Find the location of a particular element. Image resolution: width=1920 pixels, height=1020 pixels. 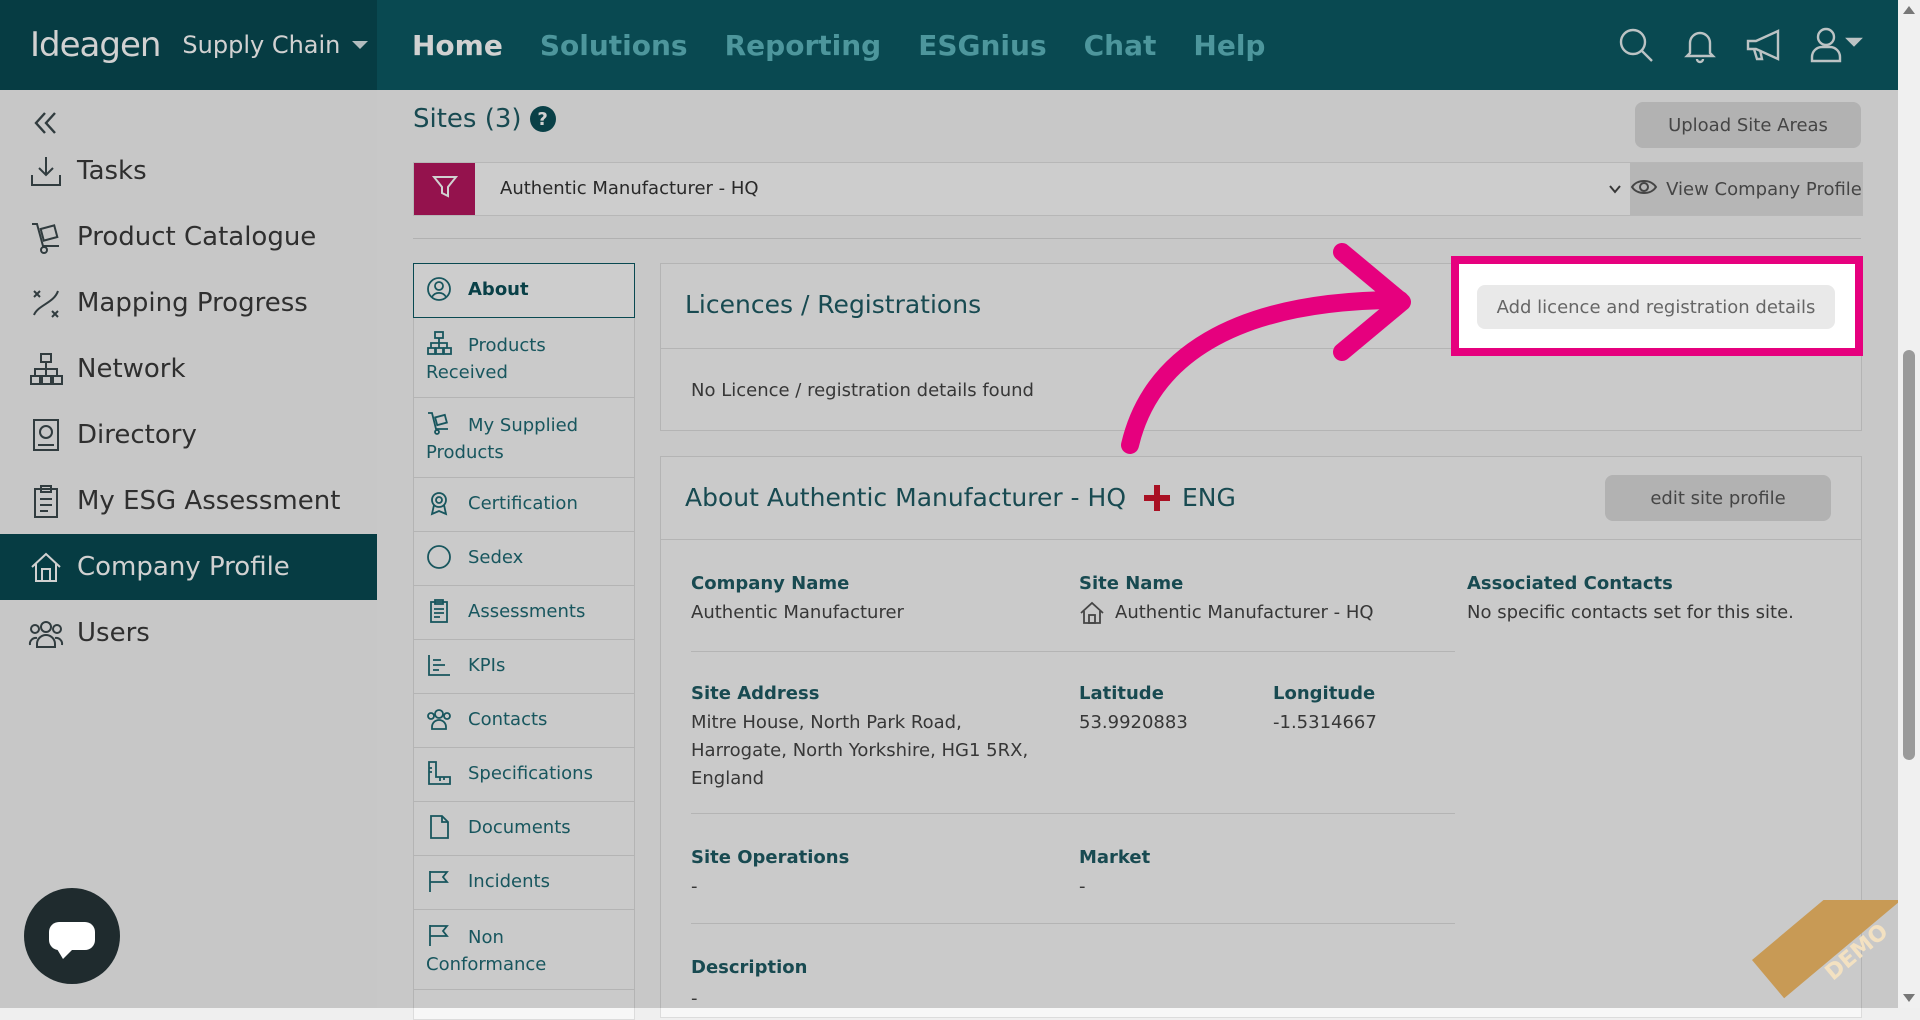

tab-assessments: Assessments is located at coordinates (524, 613).